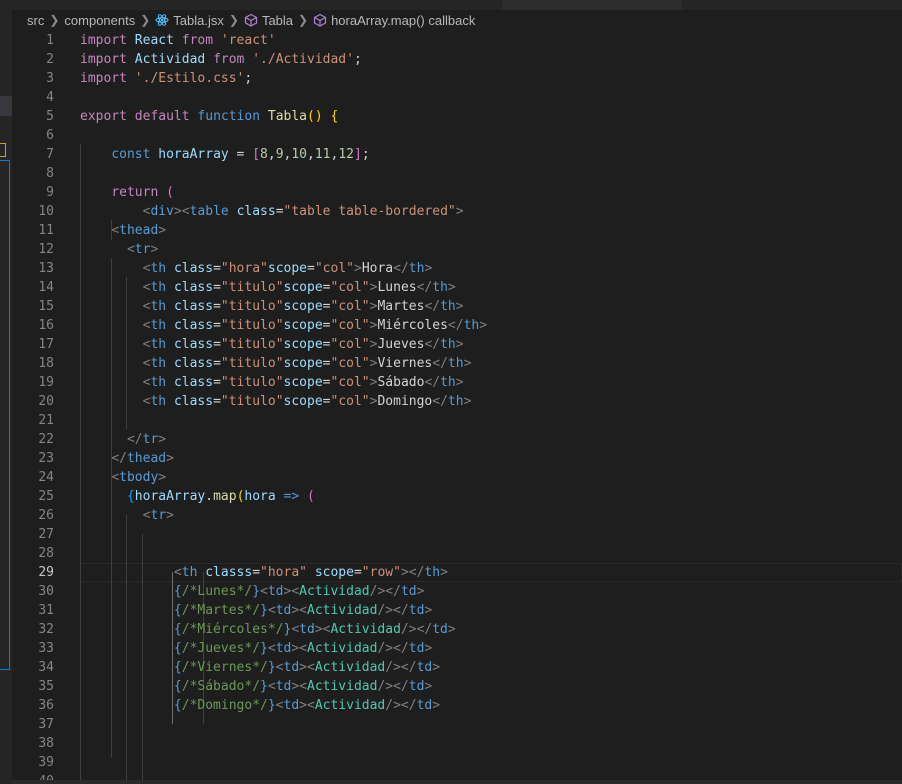  What do you see at coordinates (457, 705) in the screenshot?
I see `code-line: 36 {/*Domingo*/}<td><Actividad/></td>` at bounding box center [457, 705].